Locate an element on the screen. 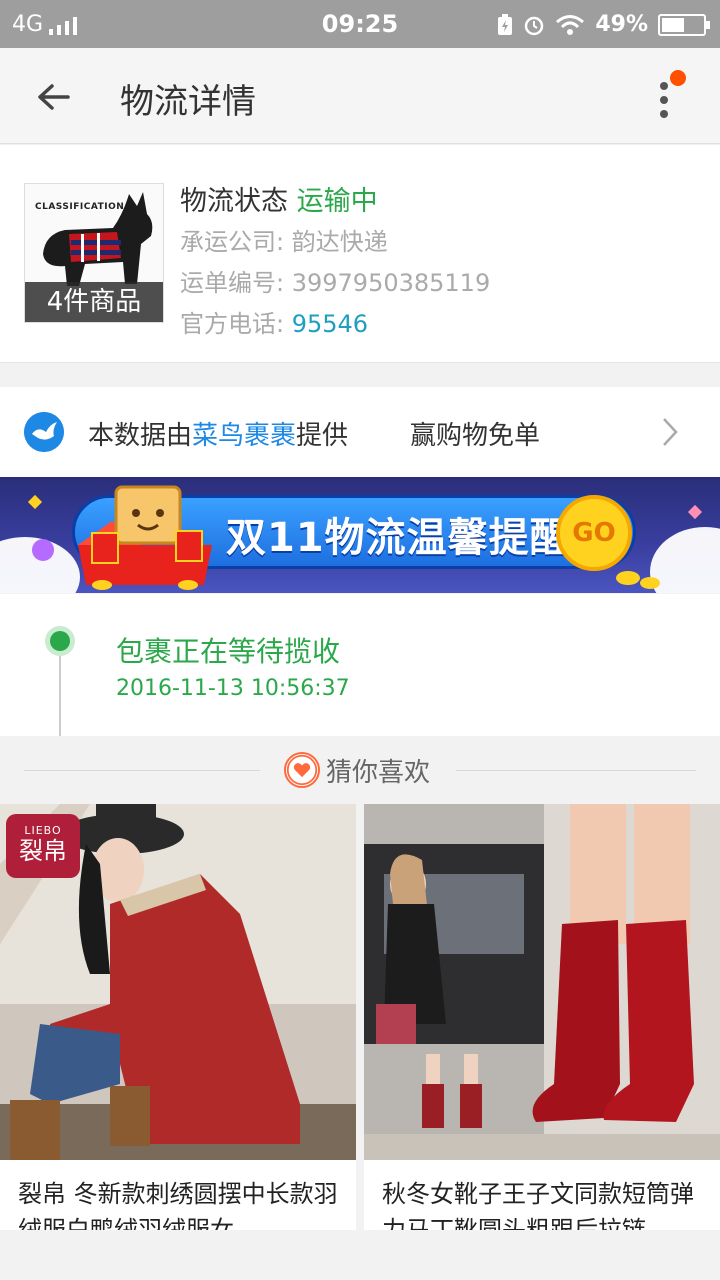 Image resolution: width=720 pixels, height=1280 pixels. product-image-red-boots is located at coordinates (542, 982).